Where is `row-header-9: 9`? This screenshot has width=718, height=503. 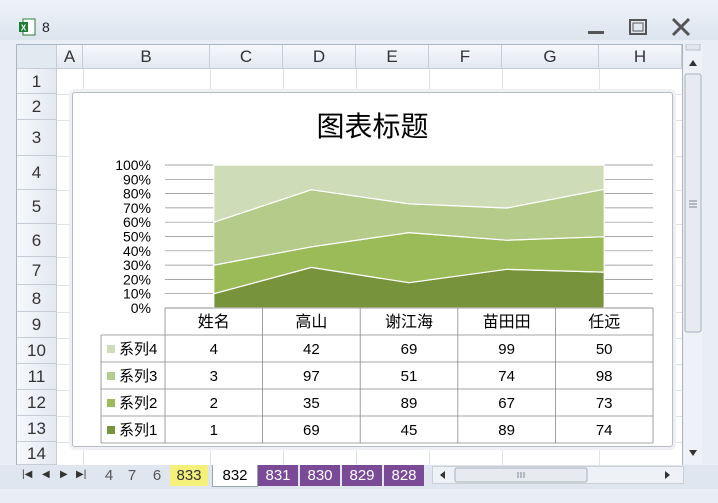
row-header-9: 9 is located at coordinates (37, 325).